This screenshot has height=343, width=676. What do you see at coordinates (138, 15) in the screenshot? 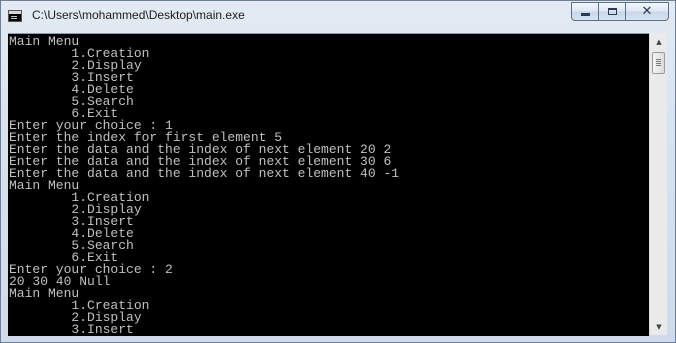
I see `window-title: C:\Users\mohammed\Desktop\main.exe` at bounding box center [138, 15].